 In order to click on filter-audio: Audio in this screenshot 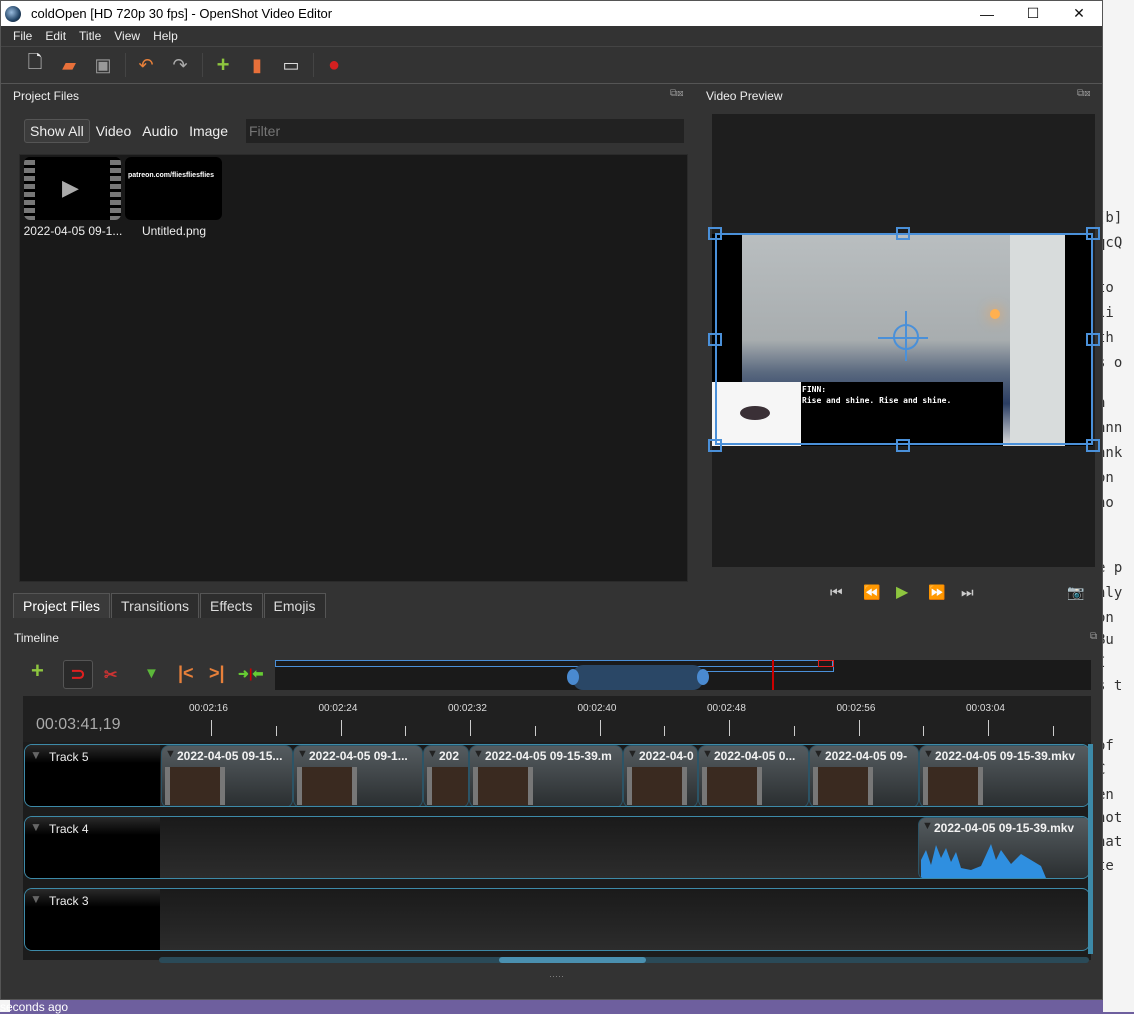, I will do `click(160, 131)`.